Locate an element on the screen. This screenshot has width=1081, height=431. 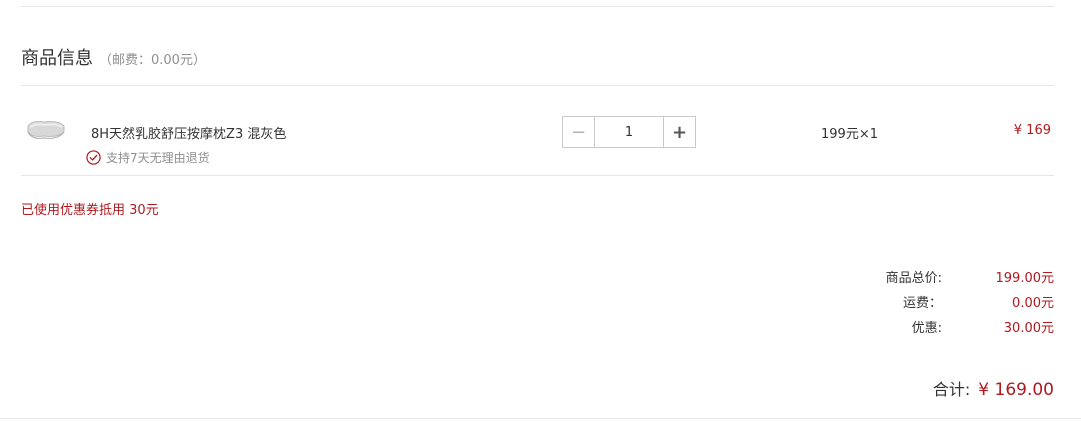
items-total-row: 商品总价: 199.00元 is located at coordinates (953, 276).